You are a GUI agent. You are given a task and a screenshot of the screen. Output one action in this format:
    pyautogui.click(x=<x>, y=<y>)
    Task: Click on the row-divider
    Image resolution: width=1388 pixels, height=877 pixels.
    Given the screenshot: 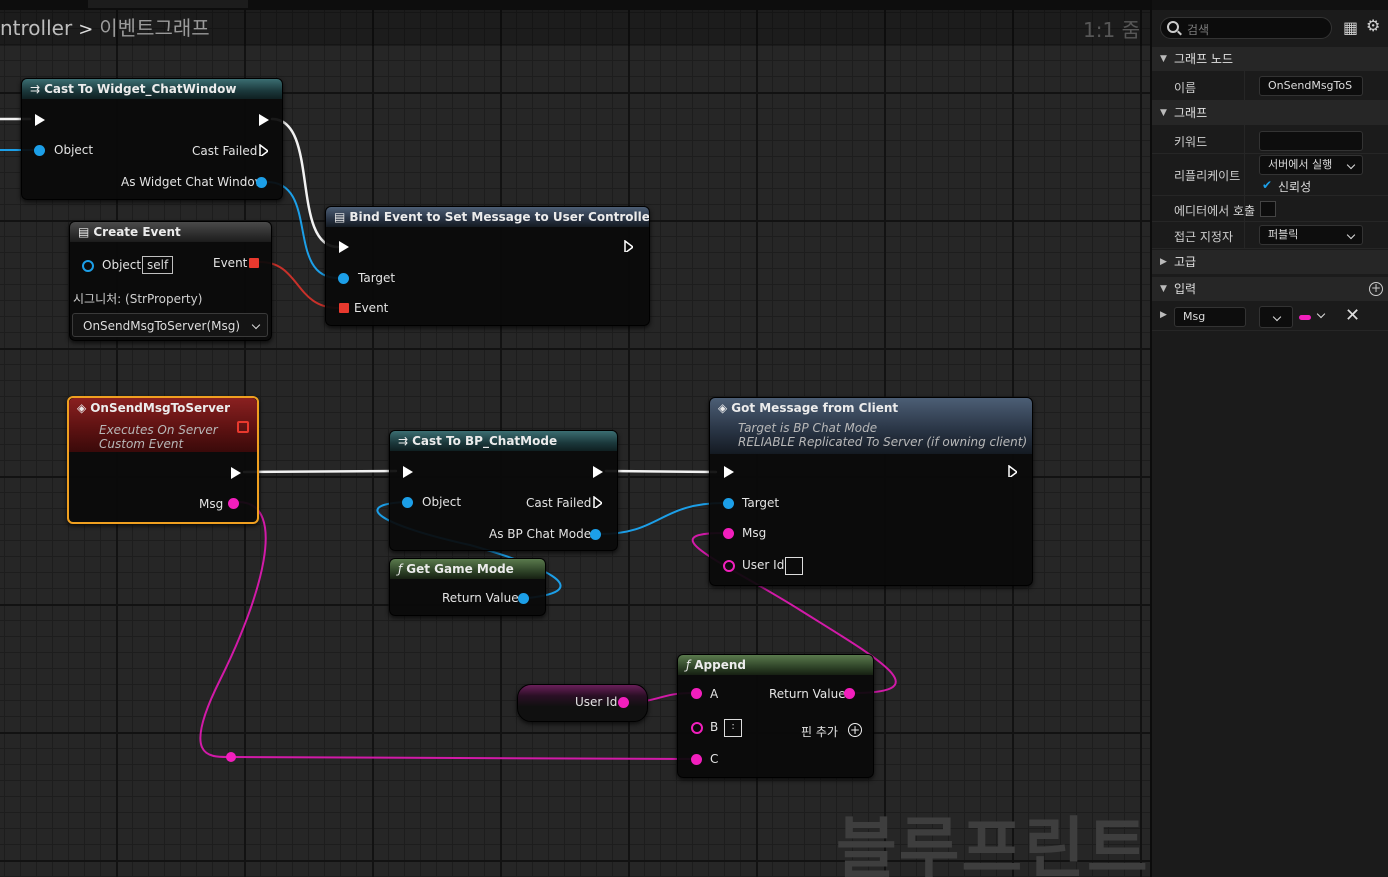 What is the action you would take?
    pyautogui.click(x=1244, y=174)
    